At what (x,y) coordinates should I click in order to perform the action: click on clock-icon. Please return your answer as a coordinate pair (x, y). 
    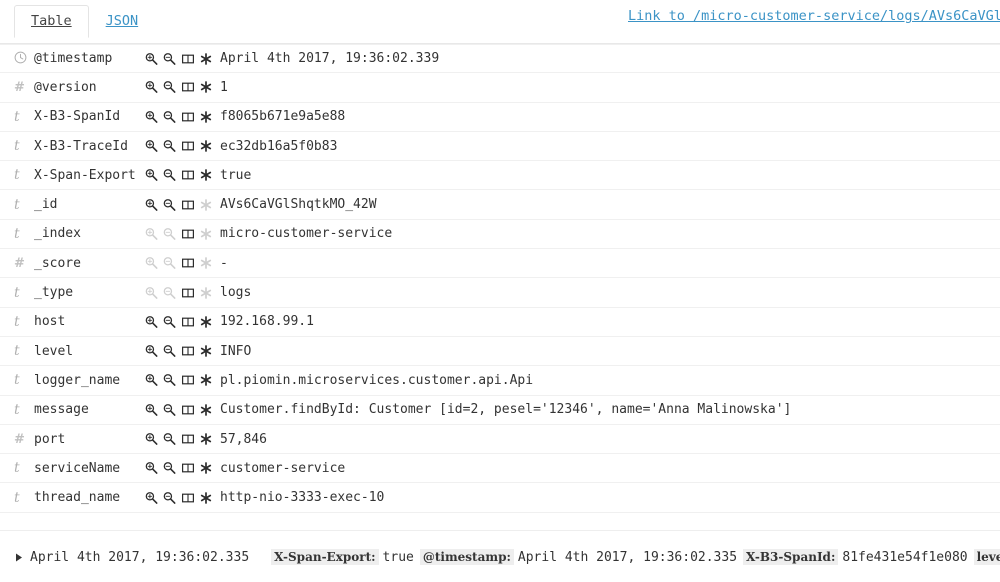
    Looking at the image, I should click on (17, 59).